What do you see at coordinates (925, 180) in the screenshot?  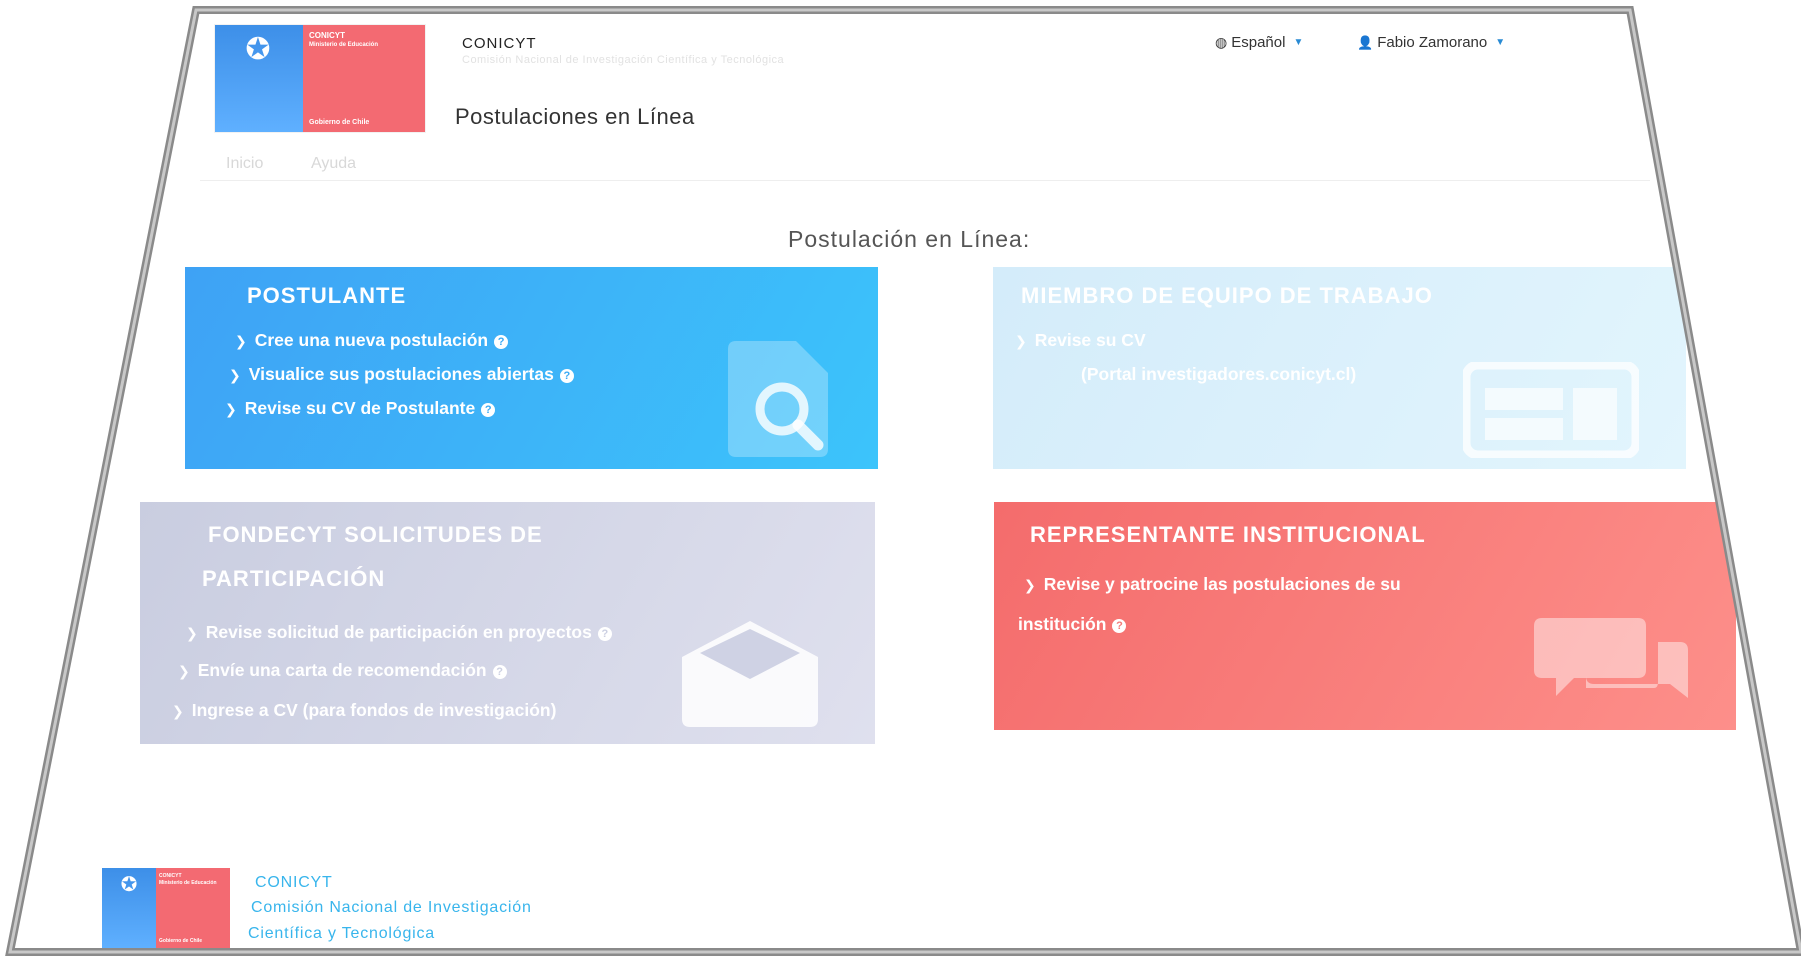 I see `header-divider` at bounding box center [925, 180].